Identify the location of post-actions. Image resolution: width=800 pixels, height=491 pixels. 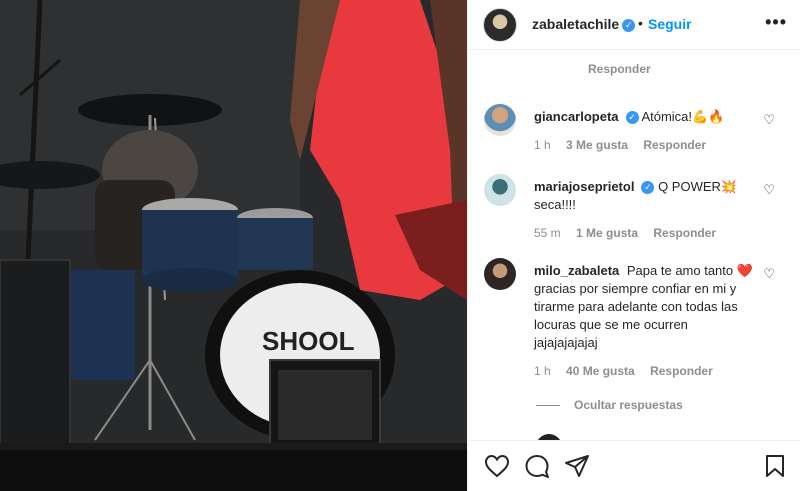
(634, 465).